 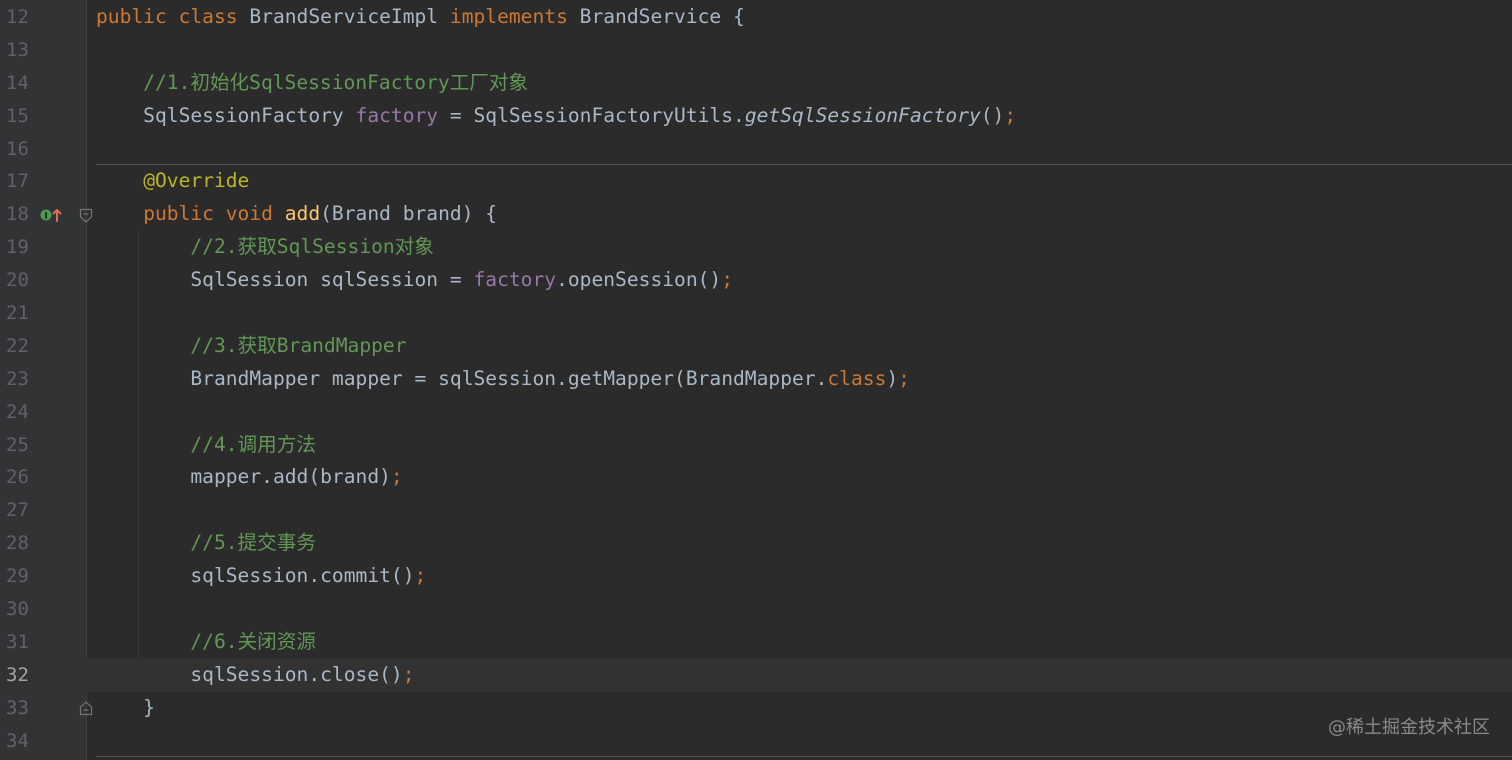 What do you see at coordinates (804, 445) in the screenshot?
I see `code-text: //4.调用方法` at bounding box center [804, 445].